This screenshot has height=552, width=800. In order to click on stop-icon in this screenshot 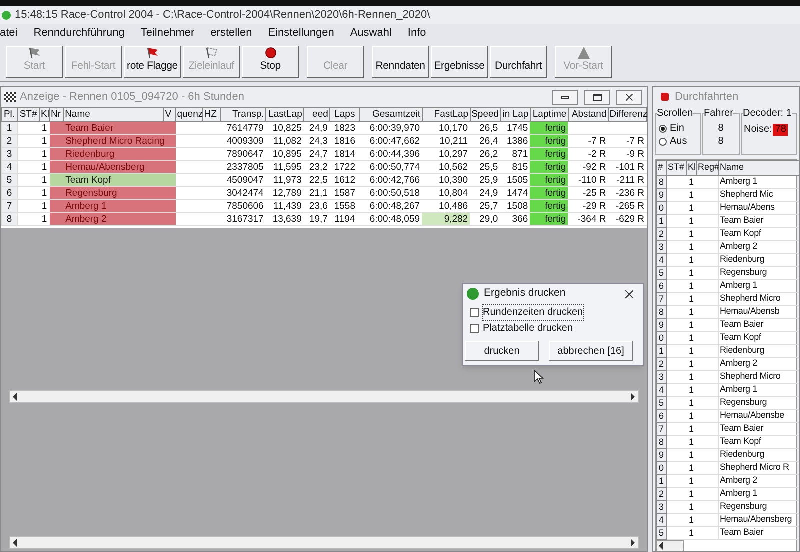, I will do `click(271, 52)`.